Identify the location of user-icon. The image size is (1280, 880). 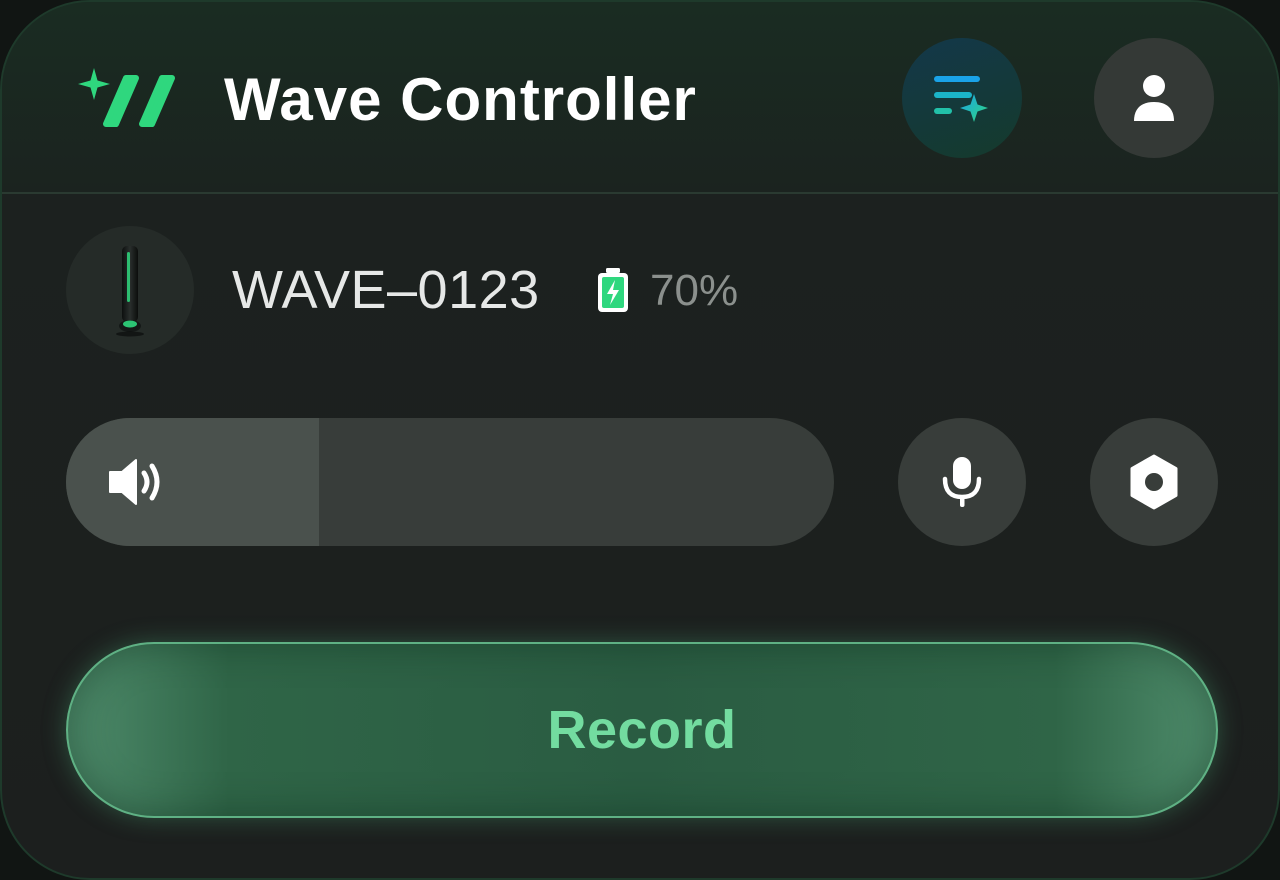
(1154, 98).